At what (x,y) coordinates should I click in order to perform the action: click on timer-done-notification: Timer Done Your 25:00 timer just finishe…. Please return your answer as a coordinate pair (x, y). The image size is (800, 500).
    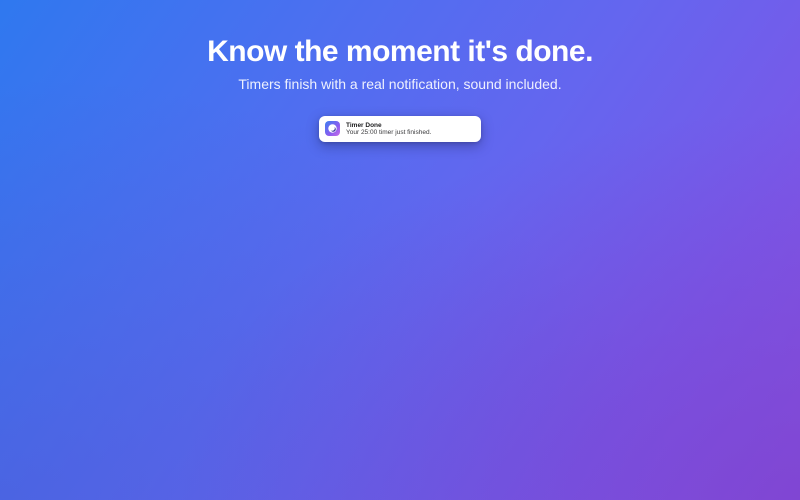
    Looking at the image, I should click on (400, 129).